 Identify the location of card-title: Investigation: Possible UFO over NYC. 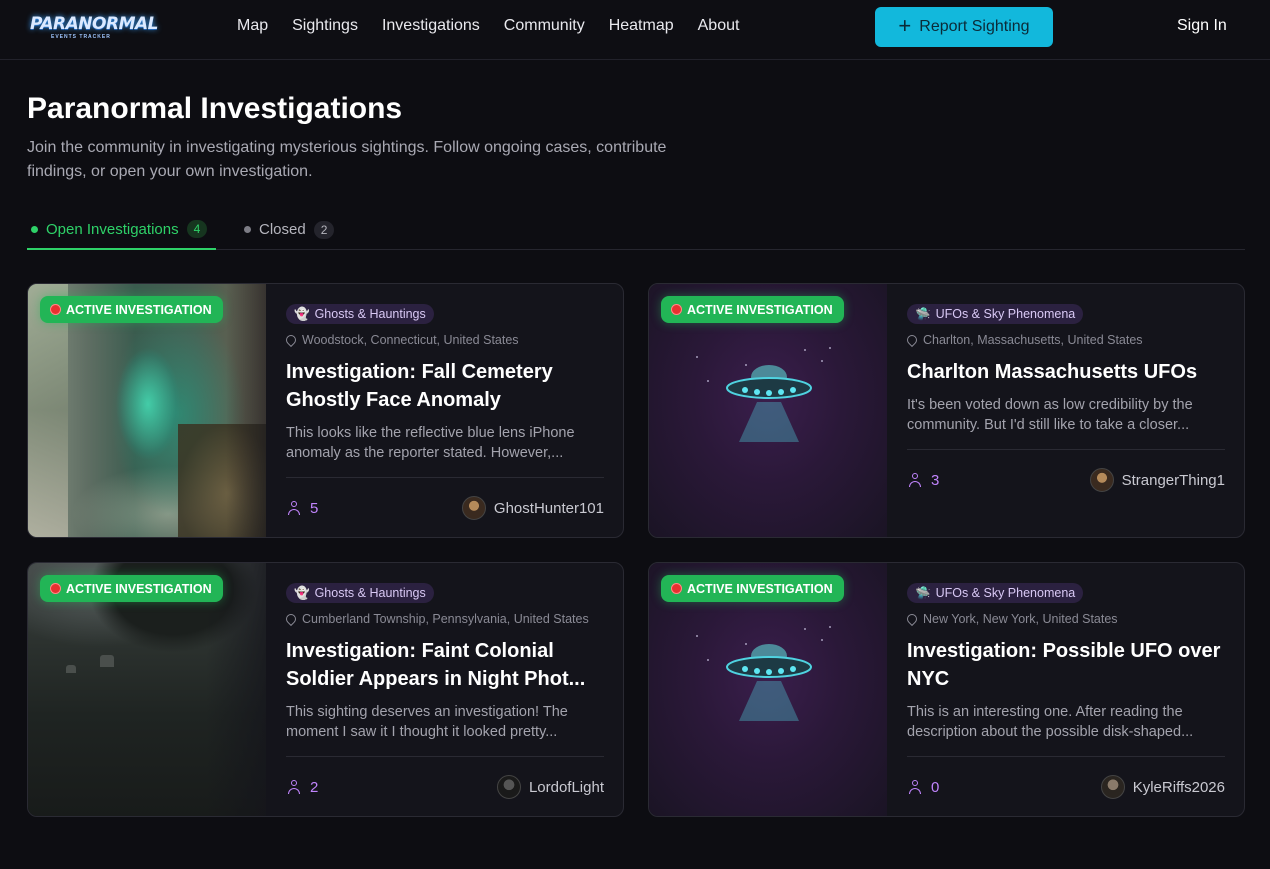
(1066, 665).